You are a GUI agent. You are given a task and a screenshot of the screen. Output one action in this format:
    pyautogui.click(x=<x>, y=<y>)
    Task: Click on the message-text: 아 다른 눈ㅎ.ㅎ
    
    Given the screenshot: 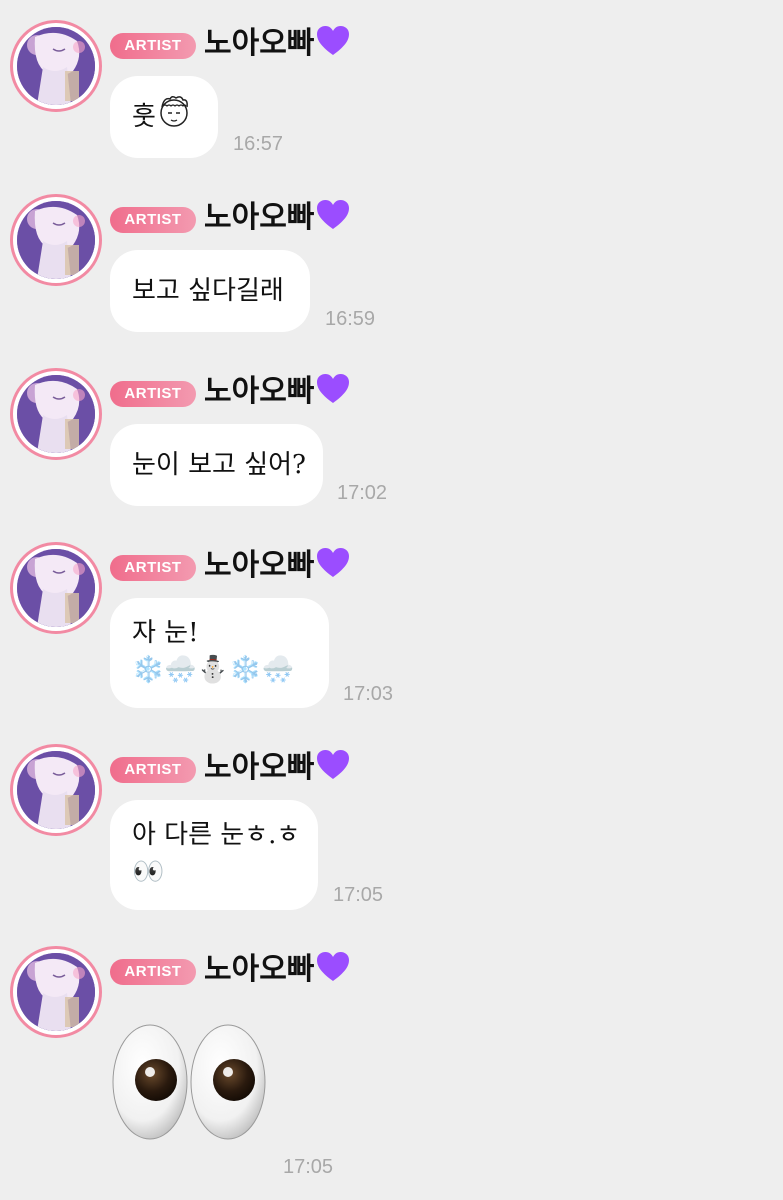 What is the action you would take?
    pyautogui.click(x=216, y=835)
    